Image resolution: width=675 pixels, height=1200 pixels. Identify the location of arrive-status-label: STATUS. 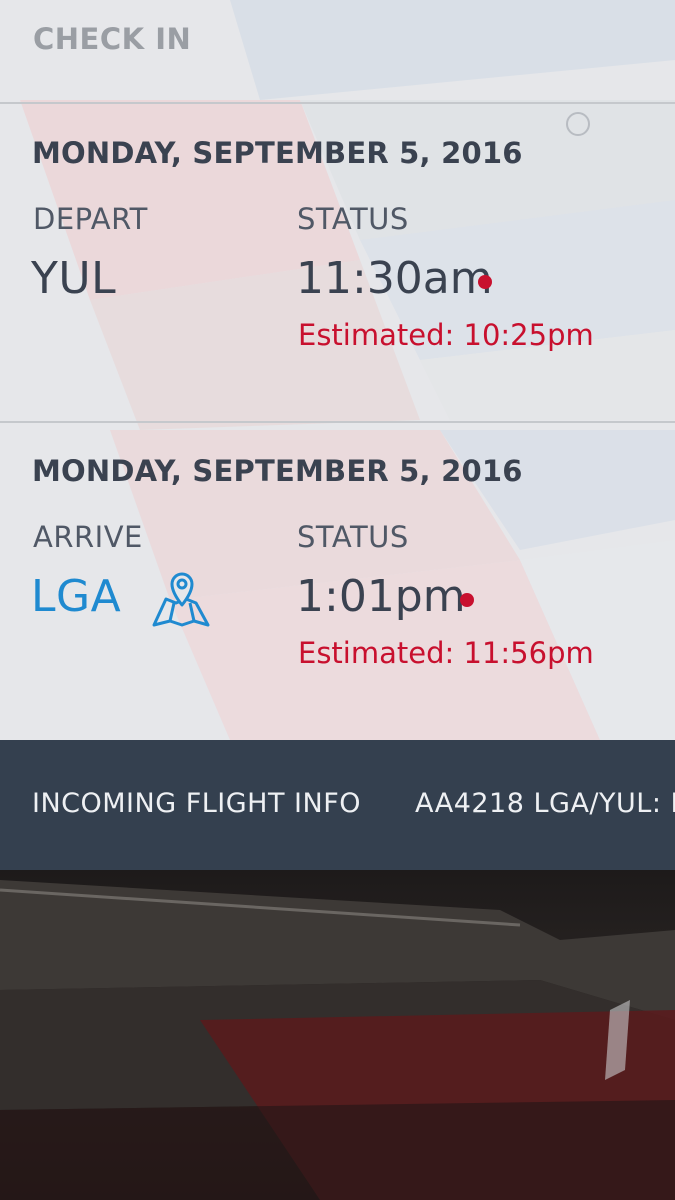
(353, 537).